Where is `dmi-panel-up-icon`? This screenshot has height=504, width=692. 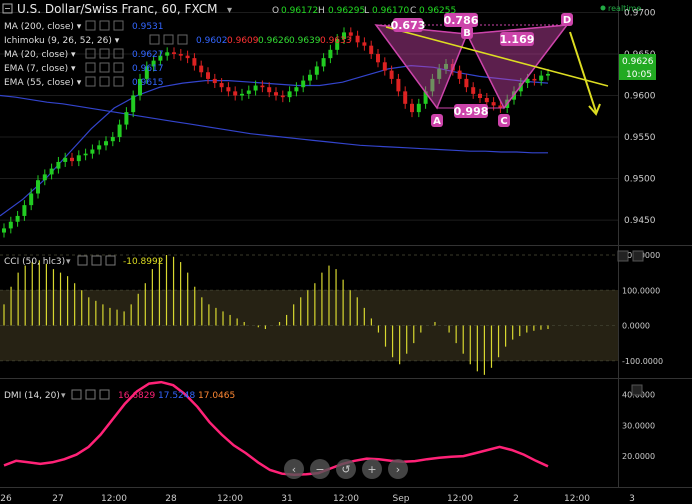
dmi-panel-up-icon is located at coordinates (637, 390).